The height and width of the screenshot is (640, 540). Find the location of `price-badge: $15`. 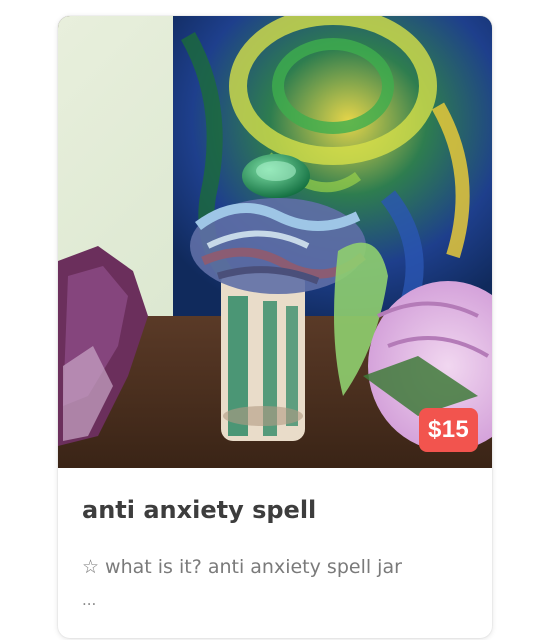

price-badge: $15 is located at coordinates (448, 430).